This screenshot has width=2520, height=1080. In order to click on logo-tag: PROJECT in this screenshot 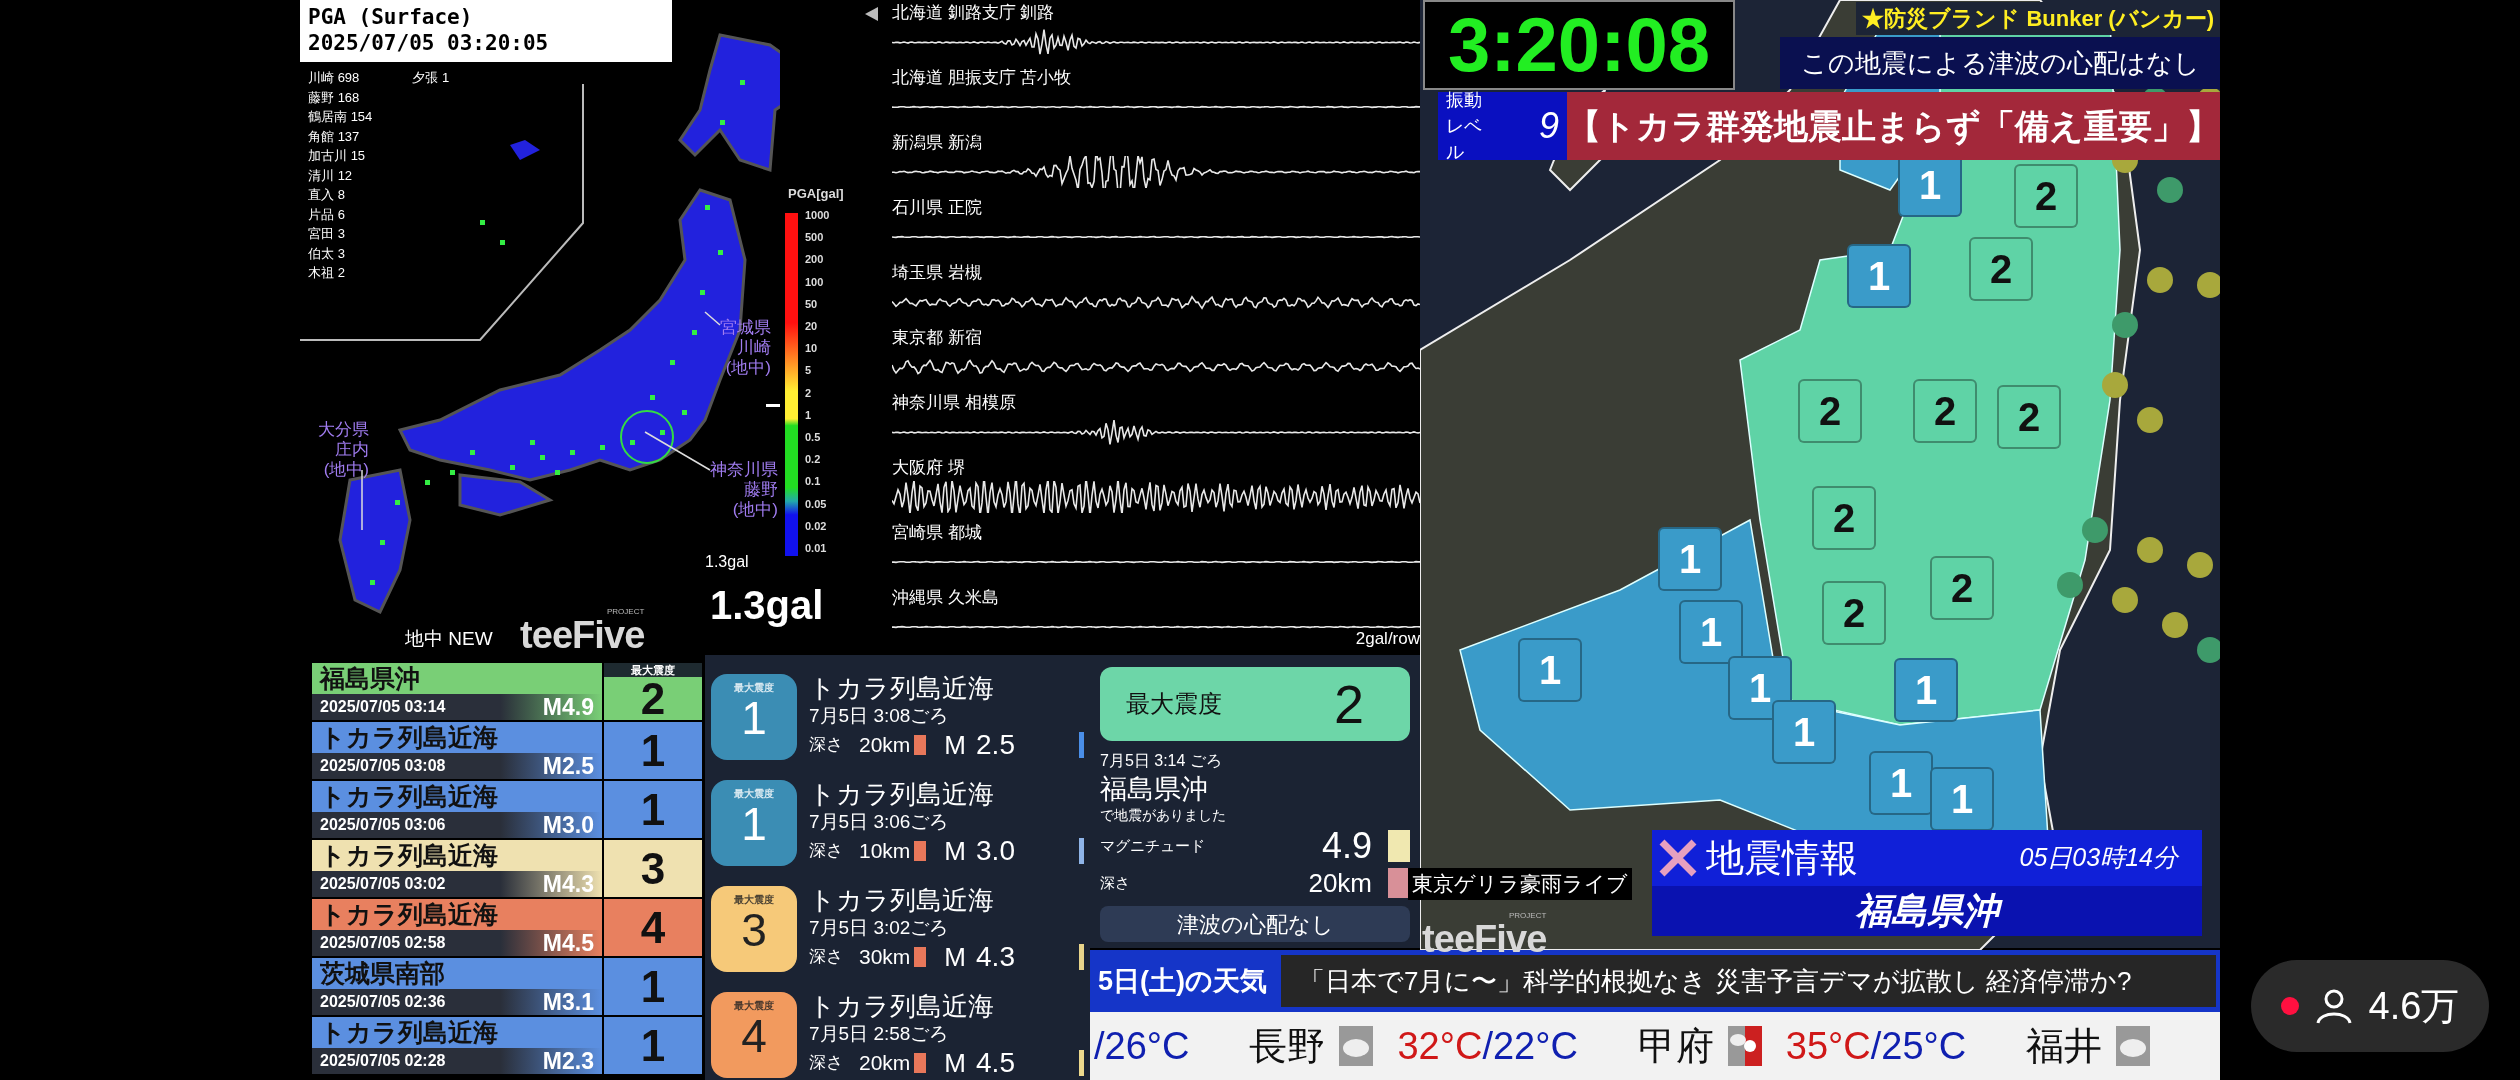, I will do `click(625, 612)`.